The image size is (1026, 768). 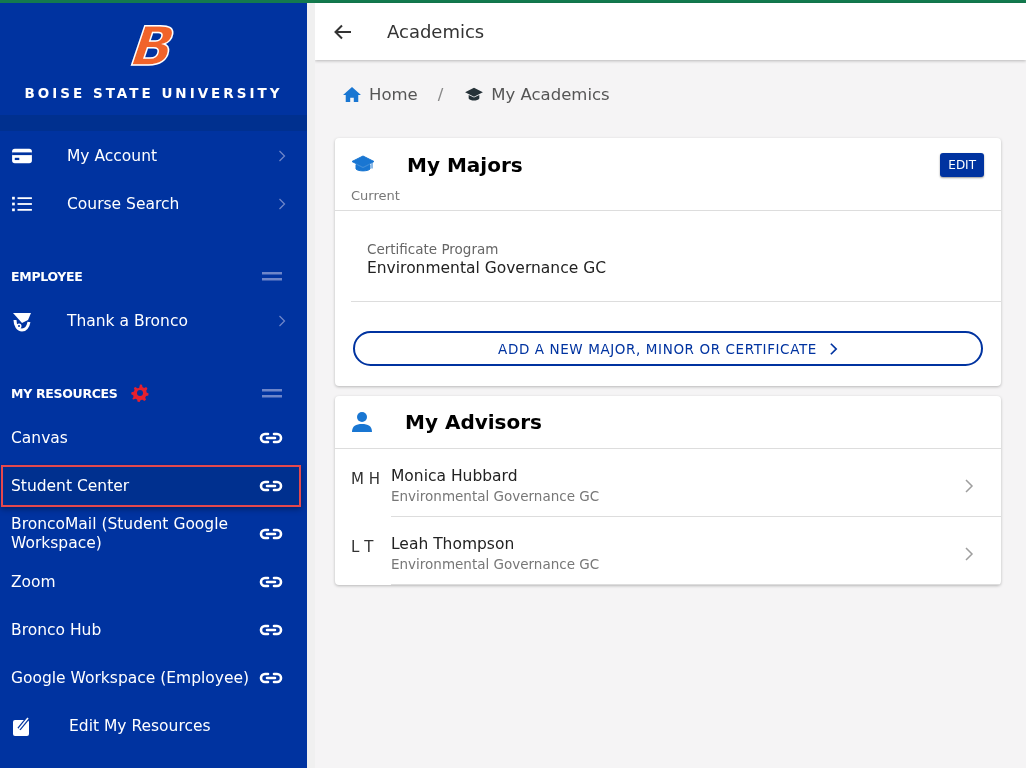 What do you see at coordinates (473, 422) in the screenshot?
I see `card-title: My Advisors` at bounding box center [473, 422].